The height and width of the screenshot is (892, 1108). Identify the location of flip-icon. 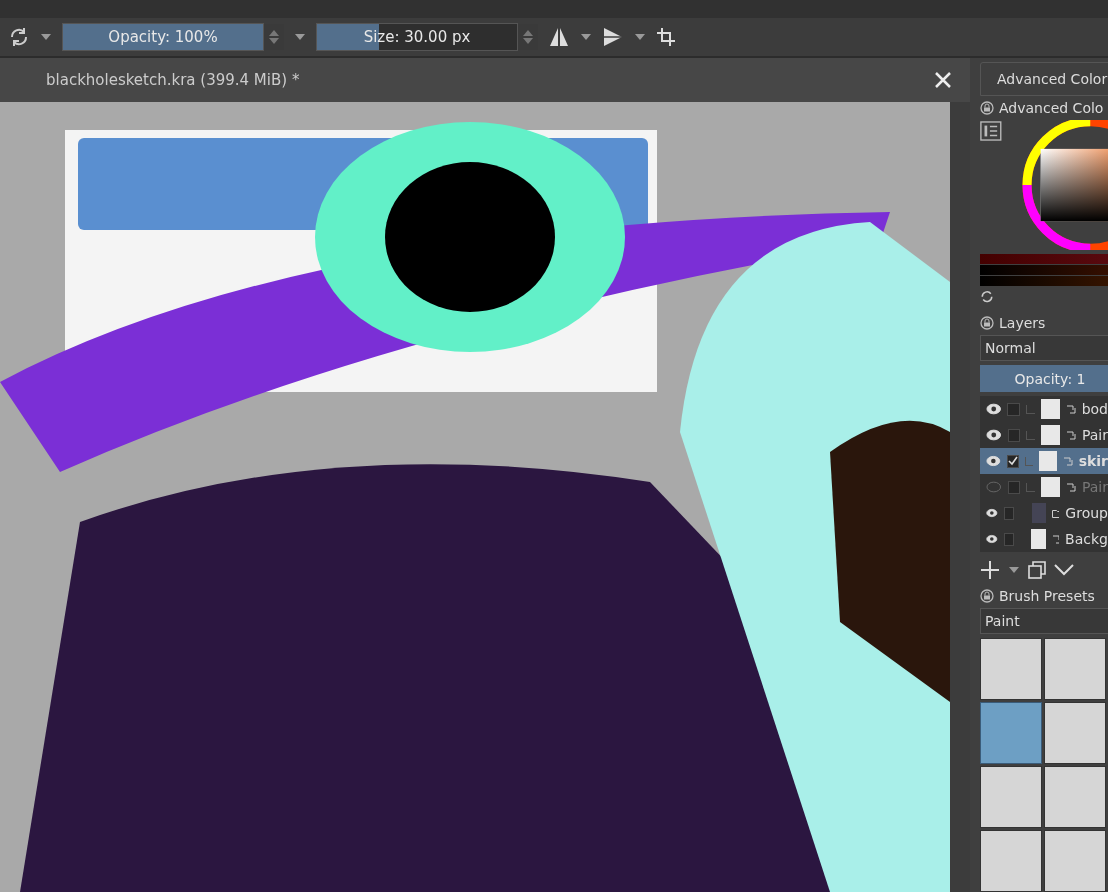
(613, 37).